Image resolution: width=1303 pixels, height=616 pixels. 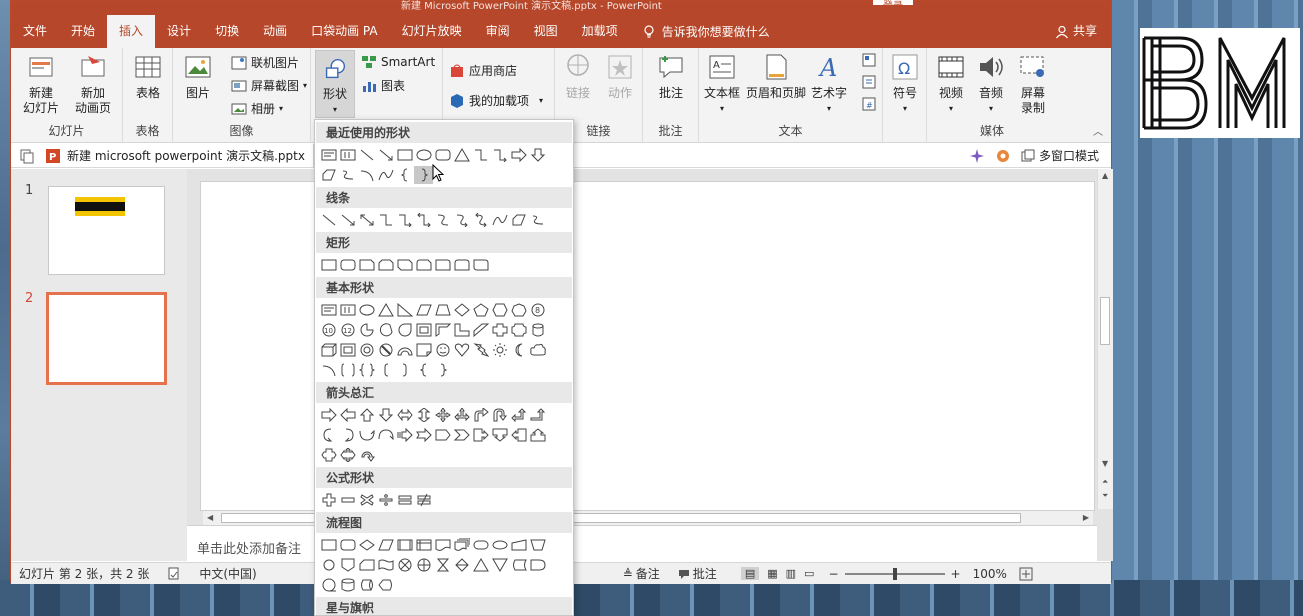 I want to click on diagonal-stripe-shape-icon, so click(x=480, y=330).